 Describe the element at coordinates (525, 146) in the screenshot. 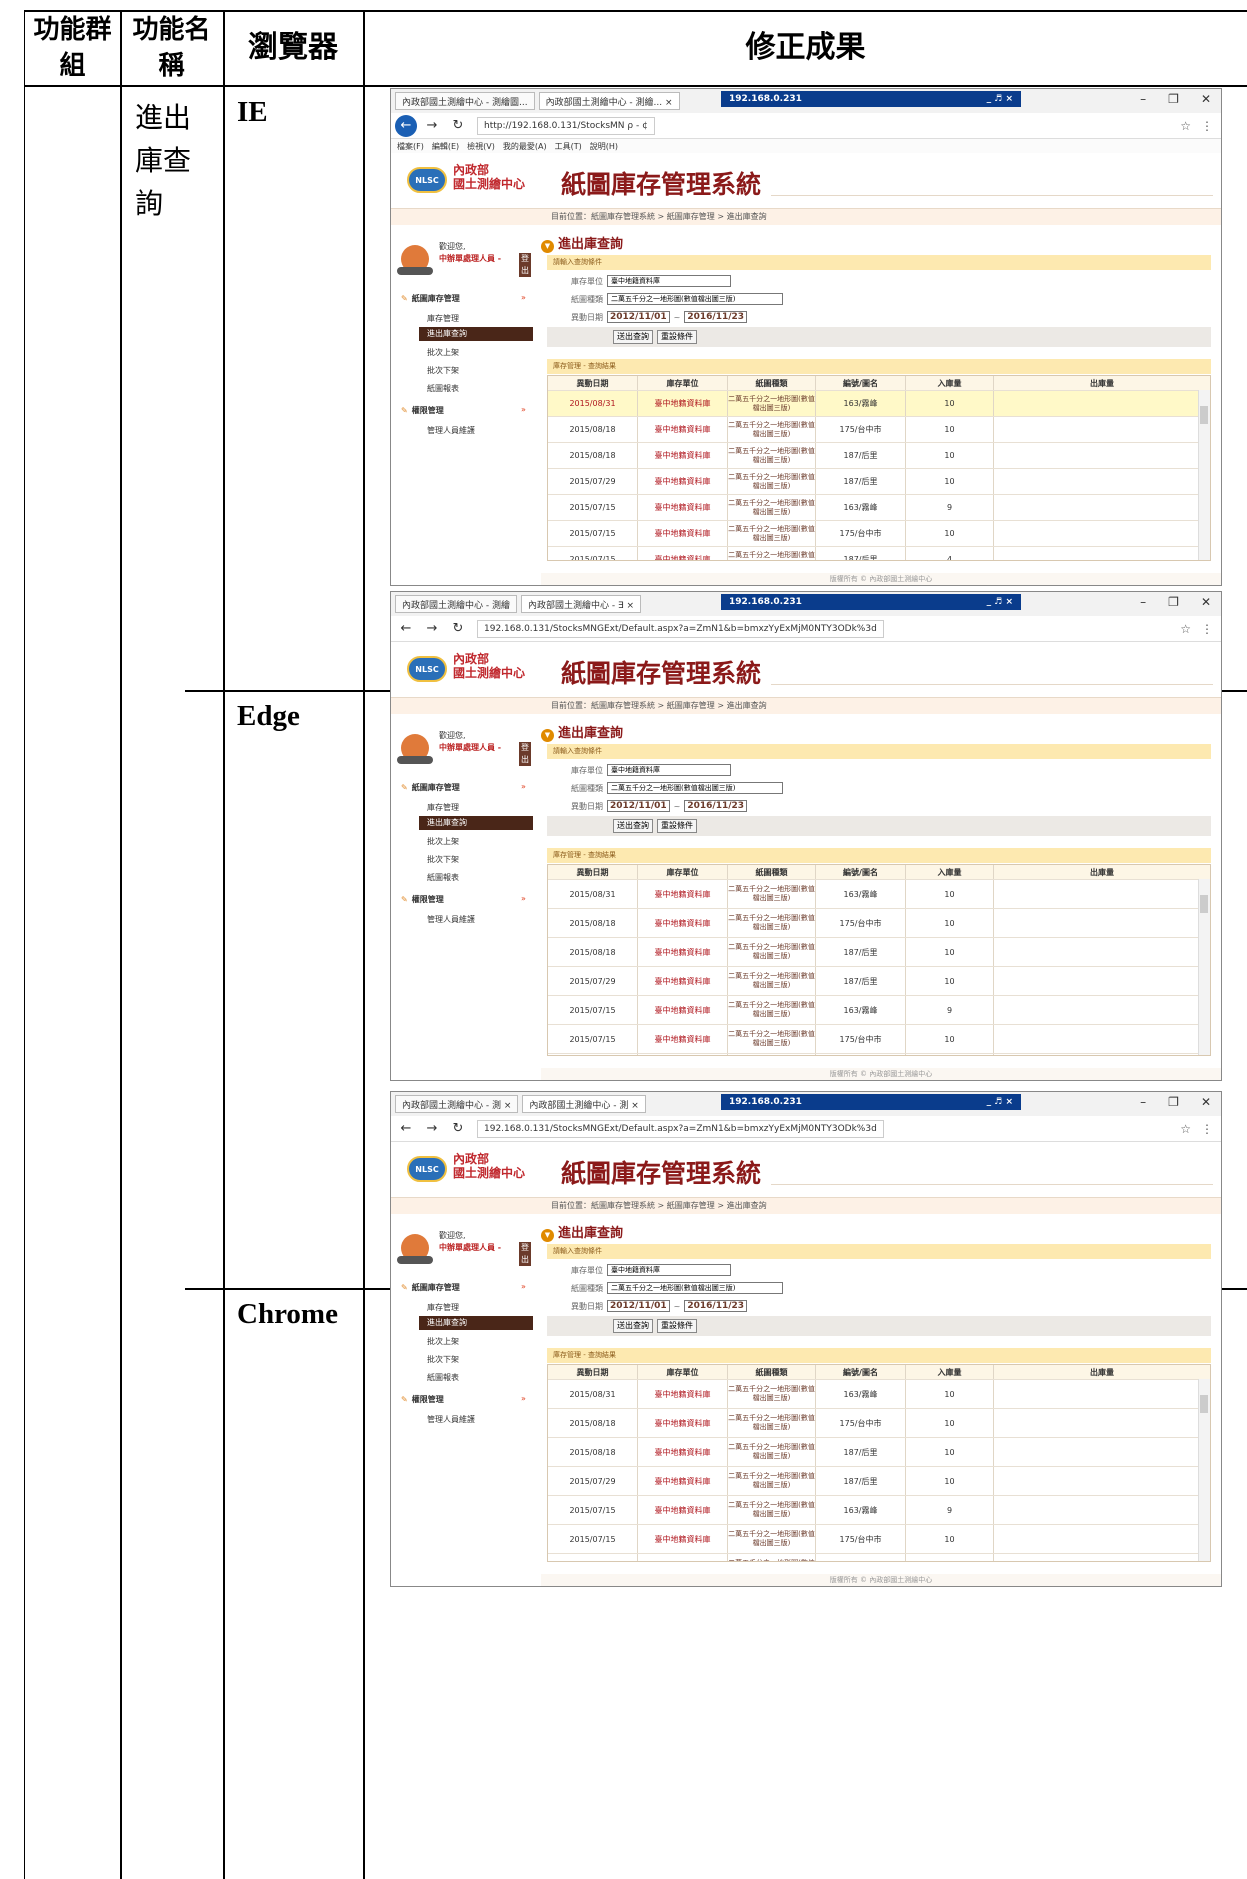

I see `menubar-item: 我的最愛(A)` at that location.